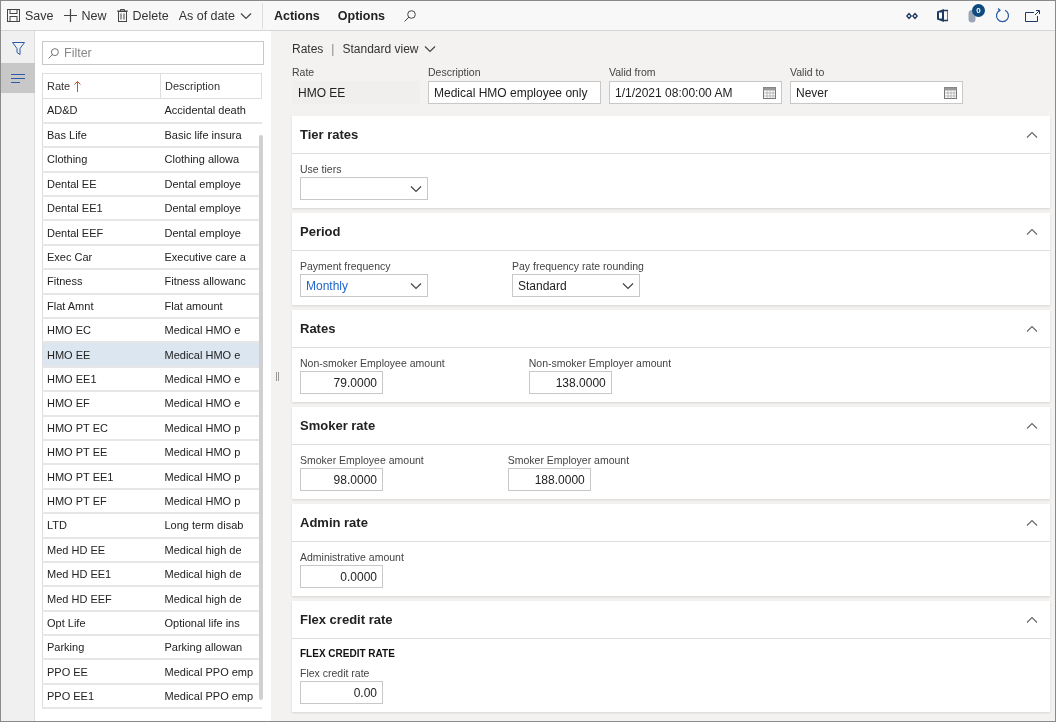  I want to click on table-cell: Accidental death, so click(211, 110).